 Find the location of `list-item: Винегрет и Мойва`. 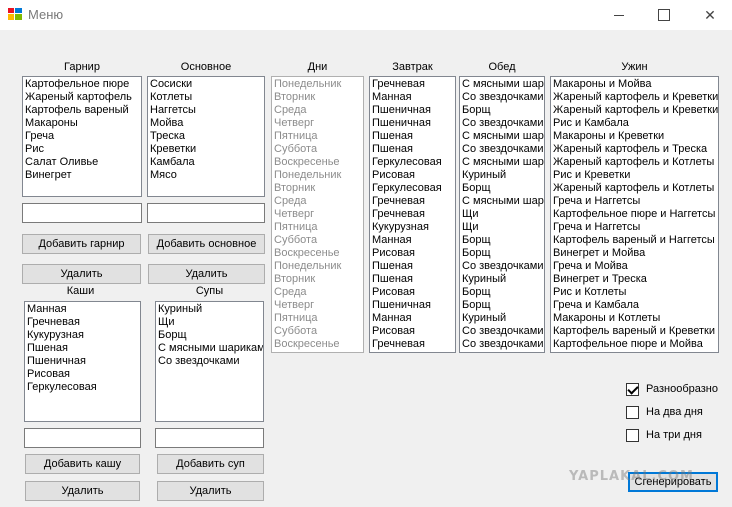

list-item: Винегрет и Мойва is located at coordinates (634, 253).